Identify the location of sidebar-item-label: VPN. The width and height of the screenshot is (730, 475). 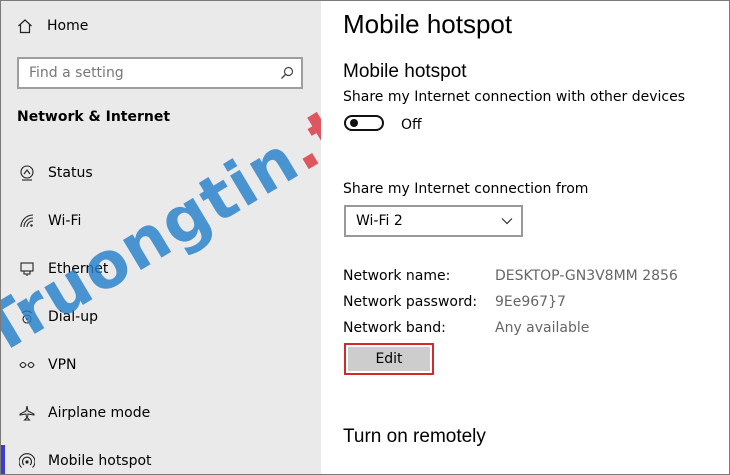
(62, 365).